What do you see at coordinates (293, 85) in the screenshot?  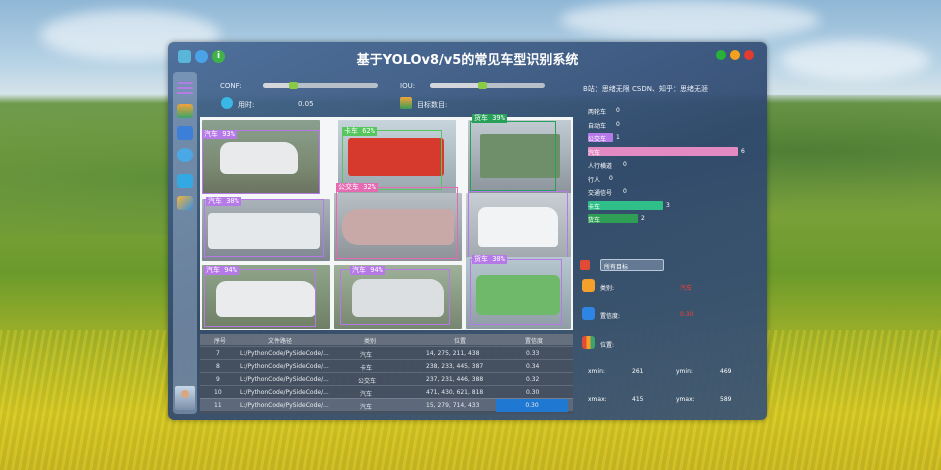 I see `conf-slider-thumb` at bounding box center [293, 85].